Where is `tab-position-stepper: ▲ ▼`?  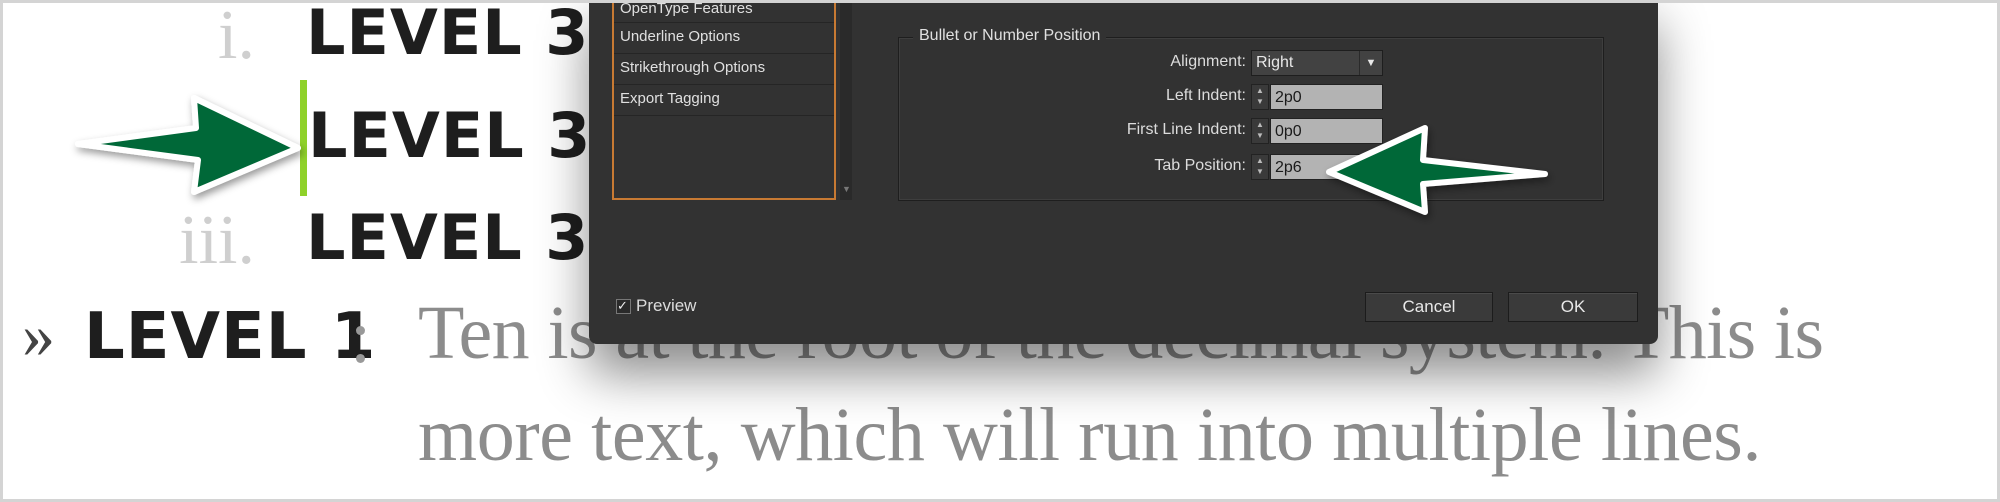 tab-position-stepper: ▲ ▼ is located at coordinates (1260, 167).